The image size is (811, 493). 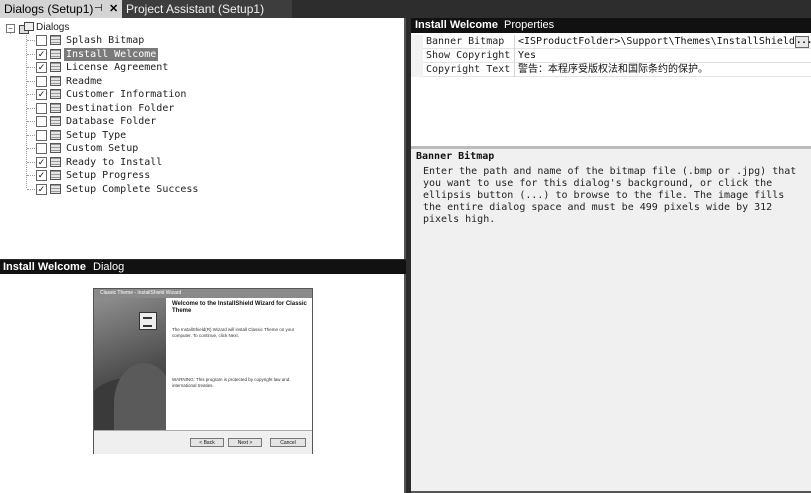 I want to click on property-row-show-copyright: Show Copyright Yes, so click(x=611, y=56).